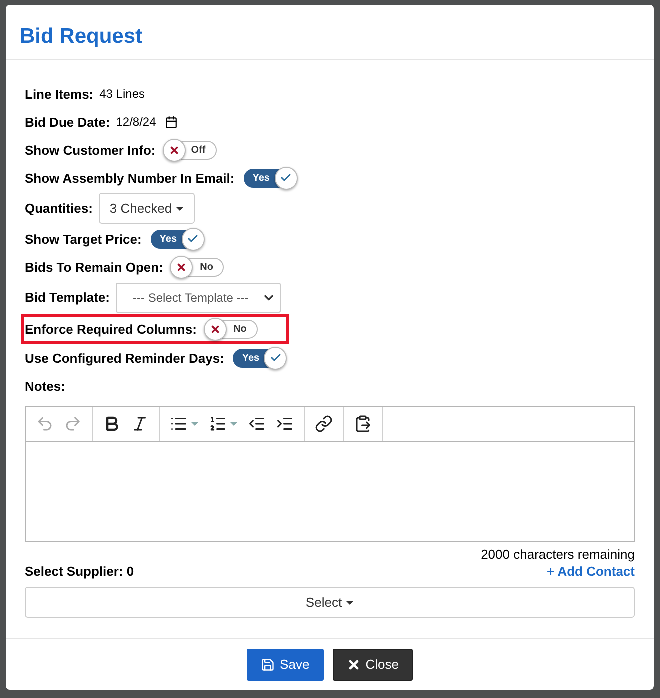 Image resolution: width=660 pixels, height=698 pixels. I want to click on calendar-icon, so click(171, 122).